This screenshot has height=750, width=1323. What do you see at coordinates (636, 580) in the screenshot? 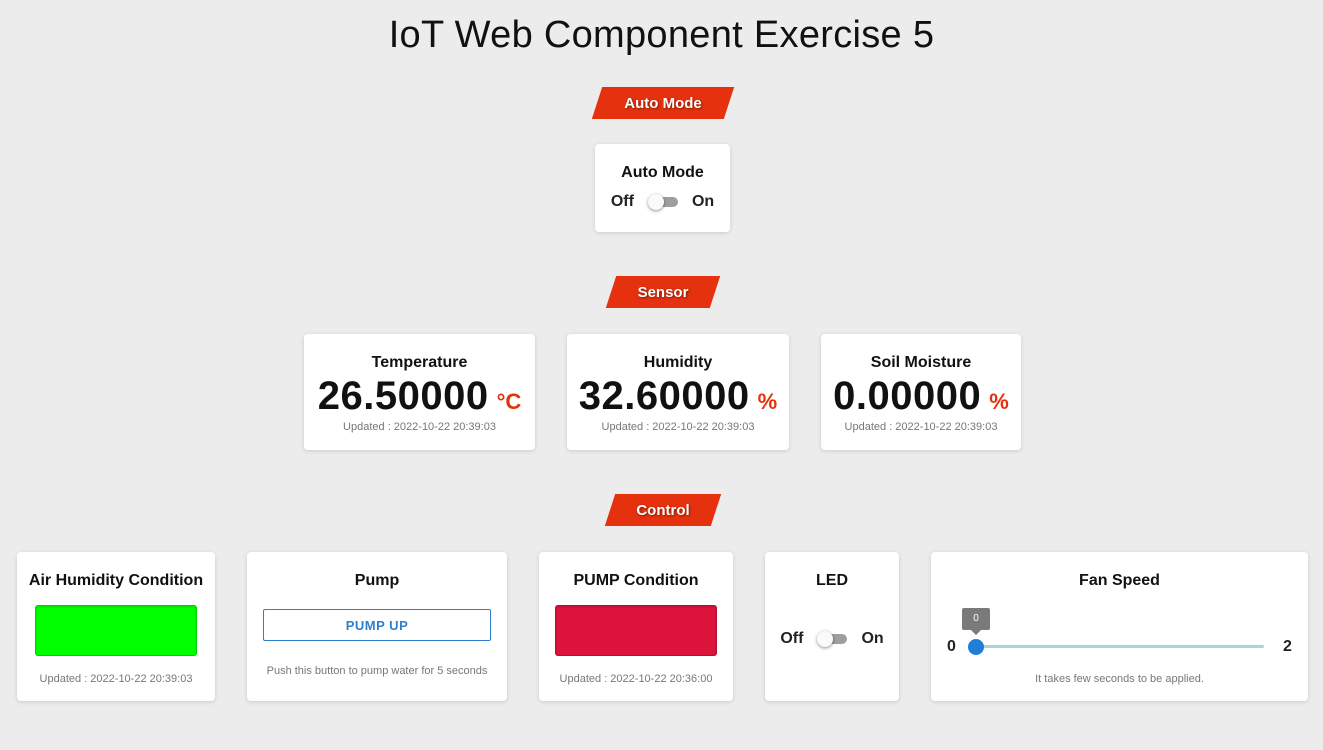
I see `pump-condition-title: PUMP Condition` at bounding box center [636, 580].